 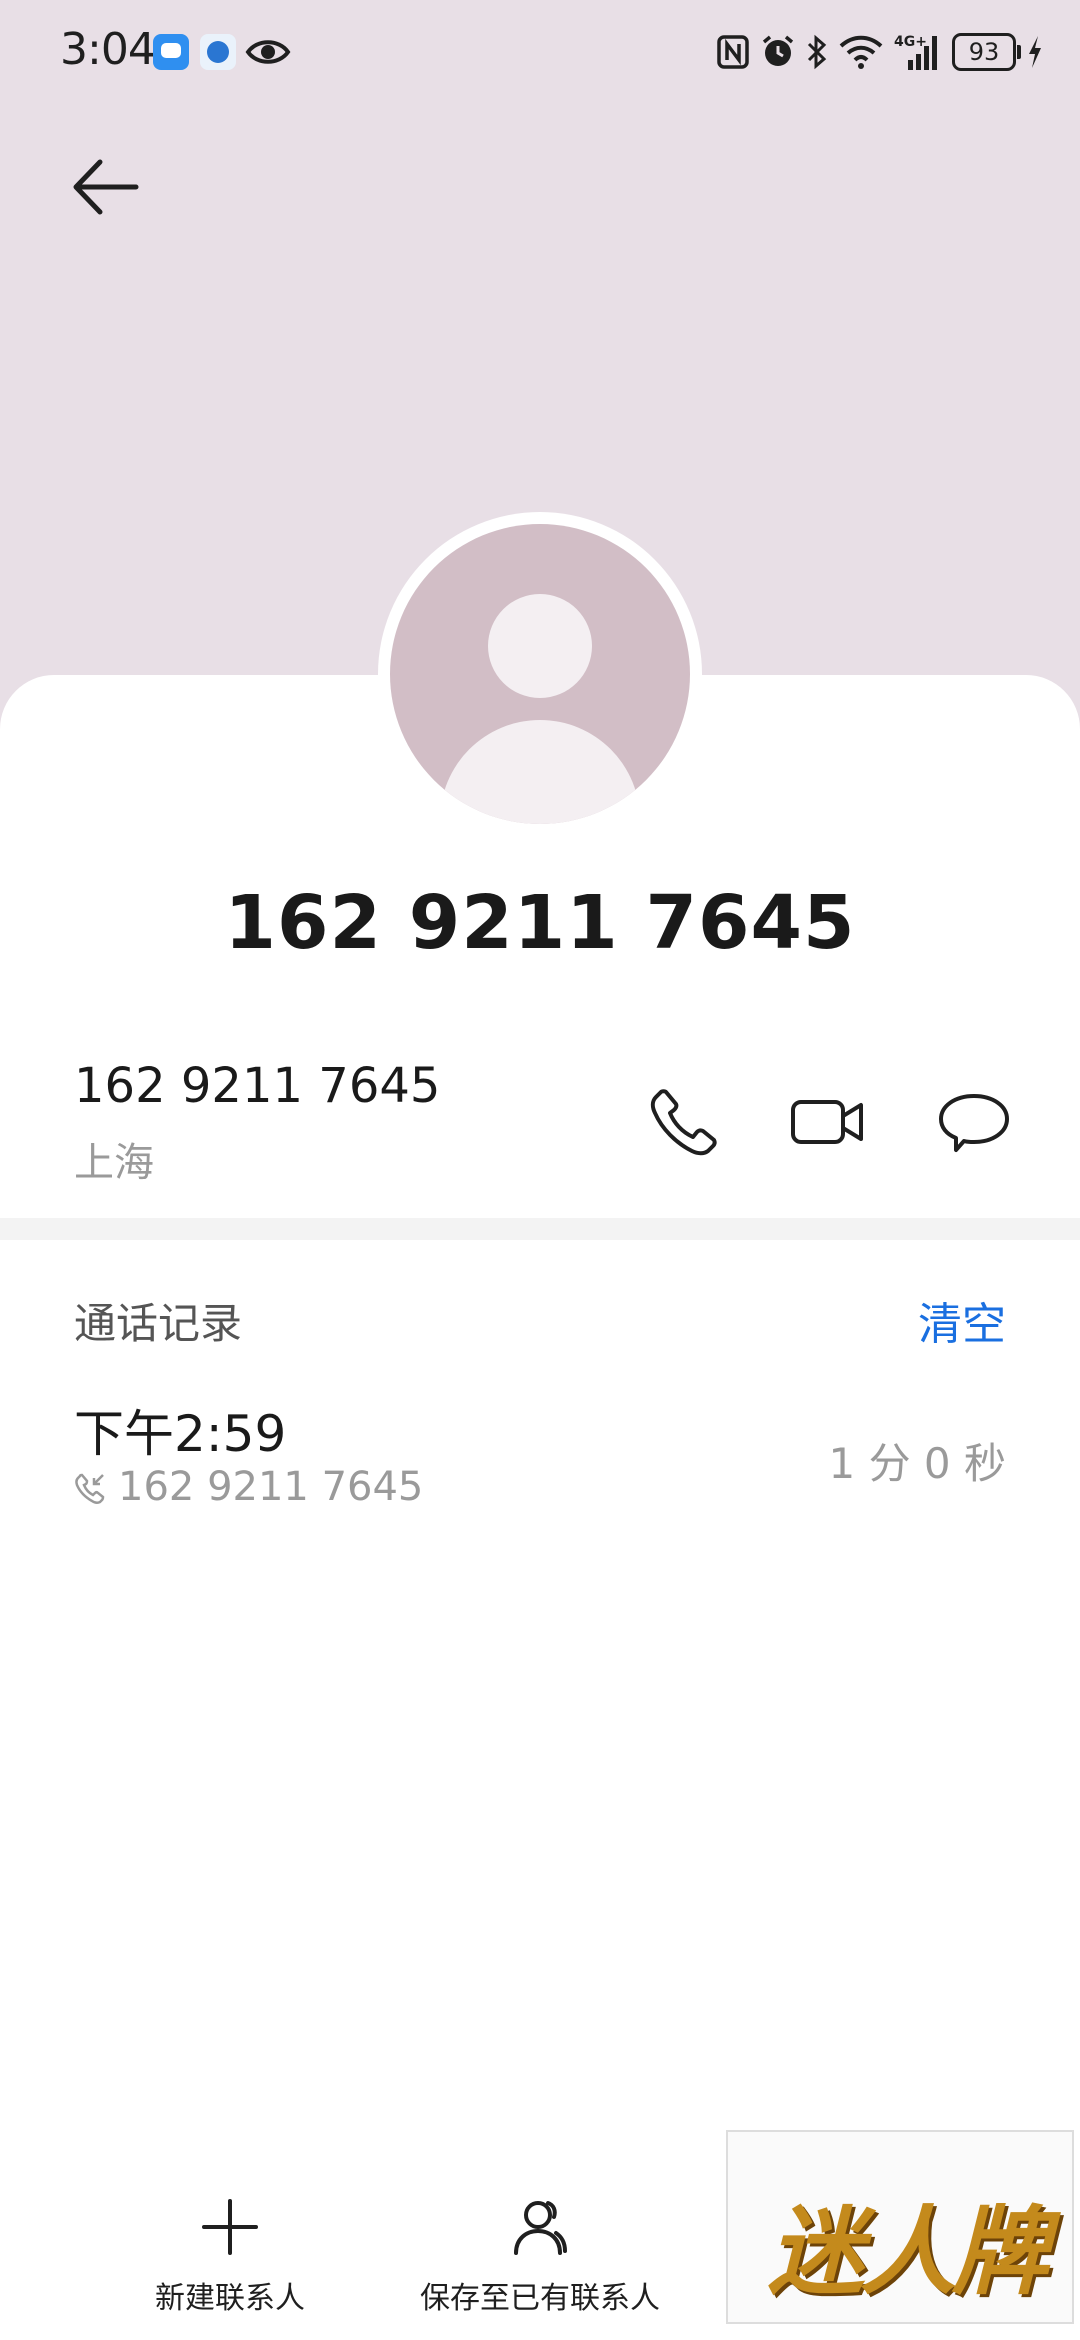 What do you see at coordinates (962, 1320) in the screenshot?
I see `clear-call-log-button: 清空` at bounding box center [962, 1320].